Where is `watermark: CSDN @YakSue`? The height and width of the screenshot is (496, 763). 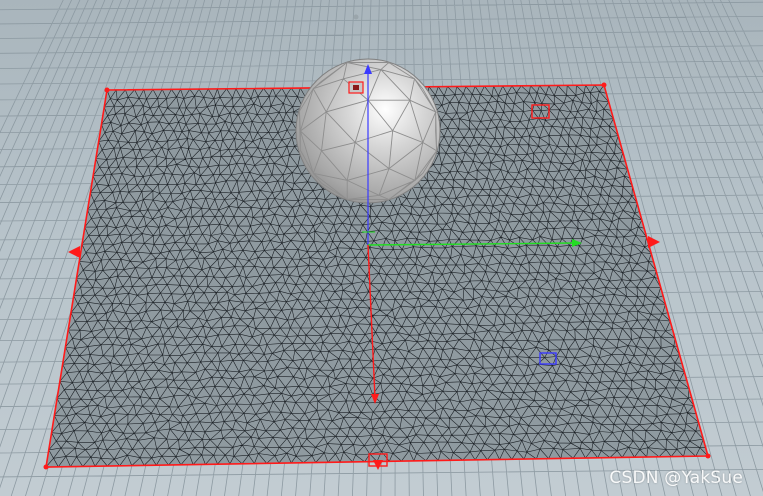 watermark: CSDN @YakSue is located at coordinates (676, 478).